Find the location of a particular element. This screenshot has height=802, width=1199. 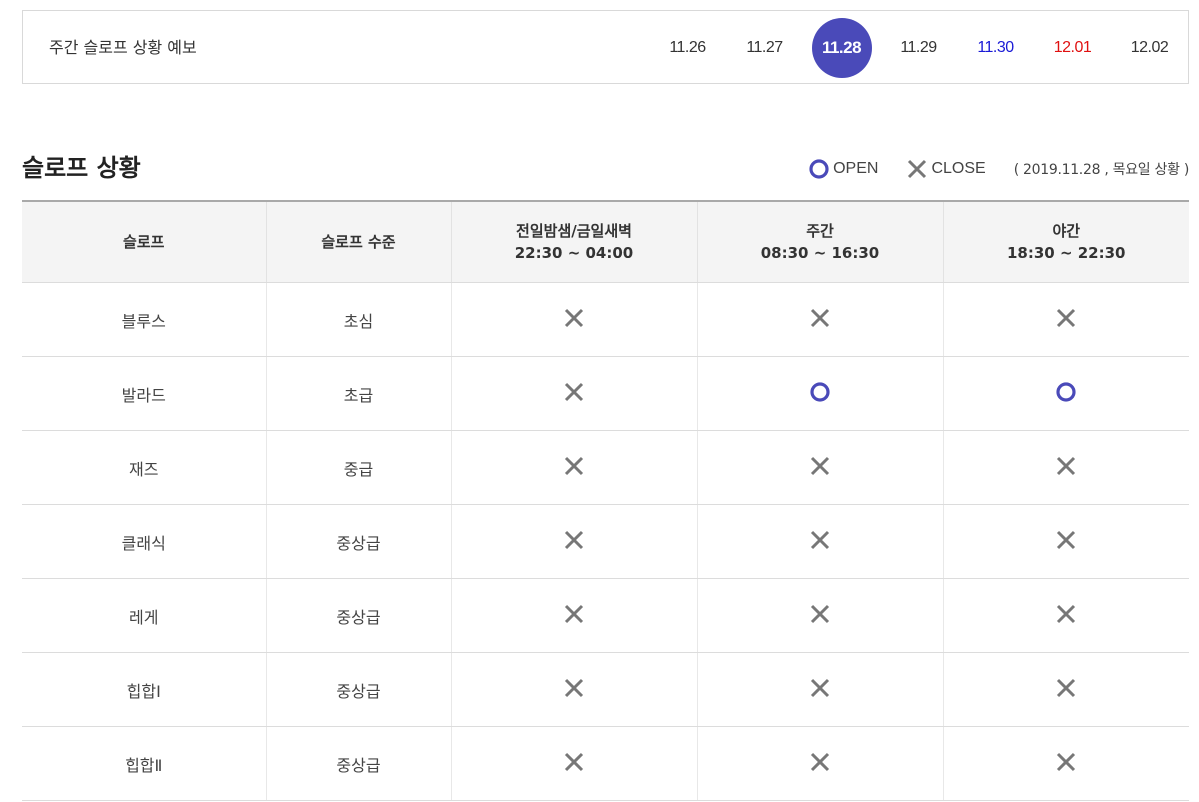

forecast-date-1: 11.27 is located at coordinates (764, 48).